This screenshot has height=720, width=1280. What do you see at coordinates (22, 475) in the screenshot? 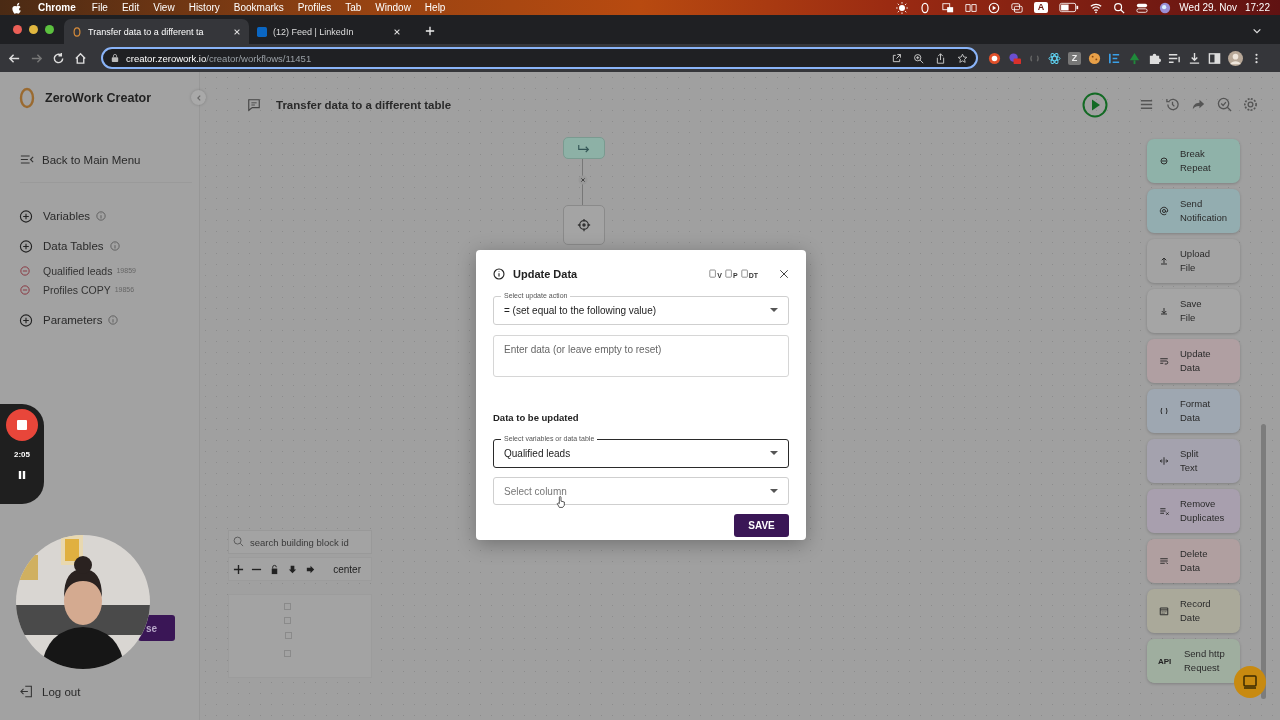
I see `pause-icon` at bounding box center [22, 475].